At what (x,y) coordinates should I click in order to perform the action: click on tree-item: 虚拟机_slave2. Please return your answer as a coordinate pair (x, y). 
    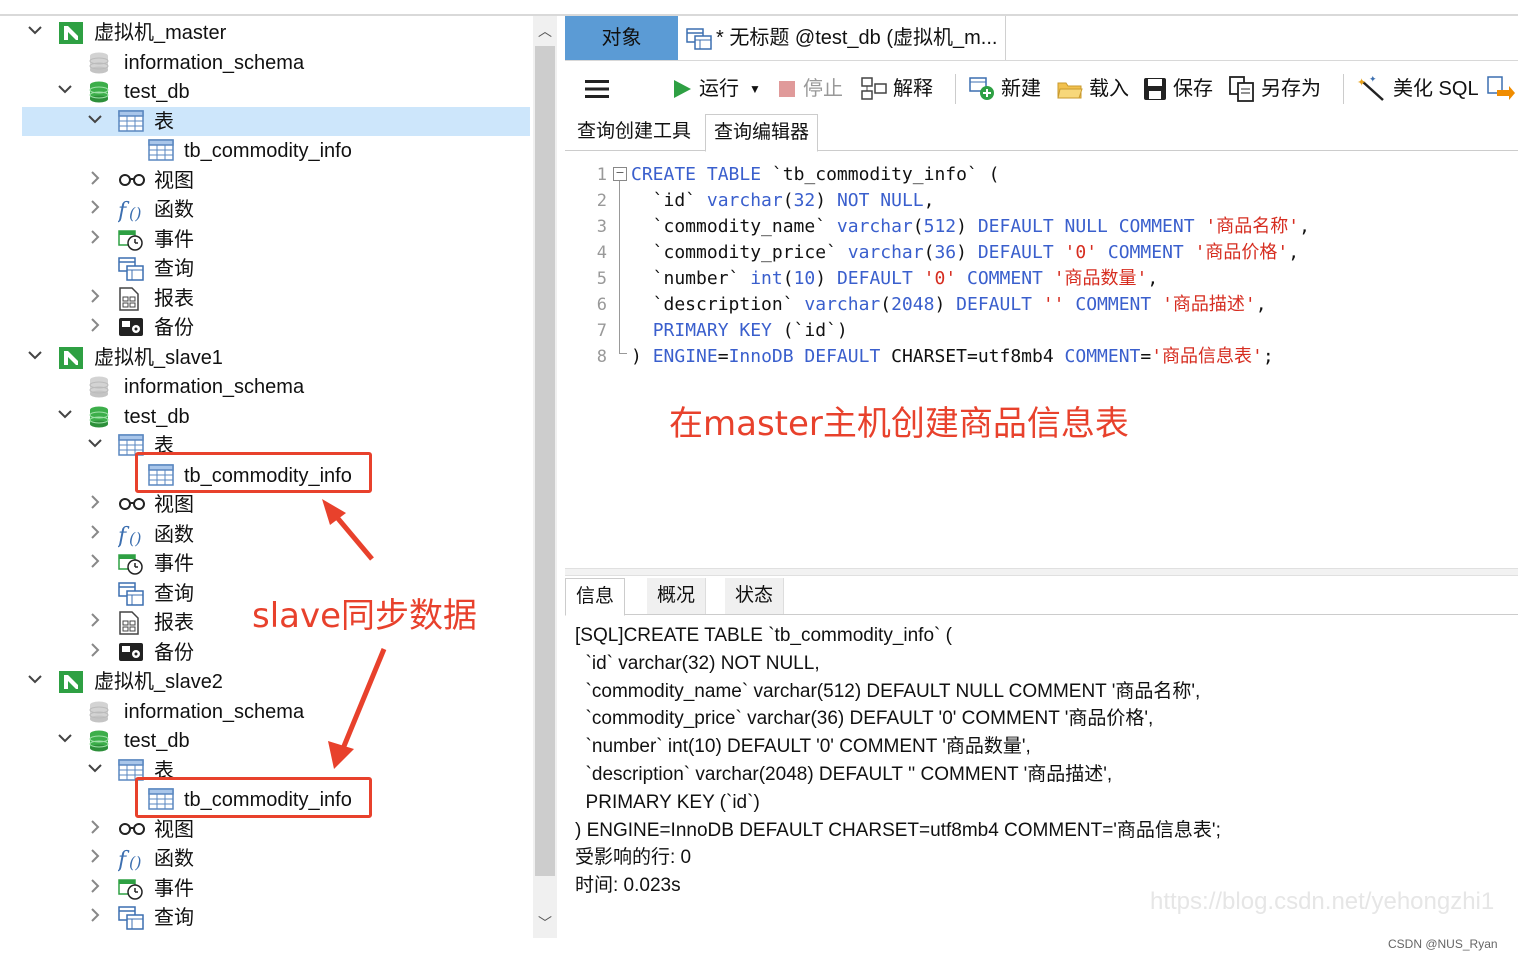
    Looking at the image, I should click on (276, 681).